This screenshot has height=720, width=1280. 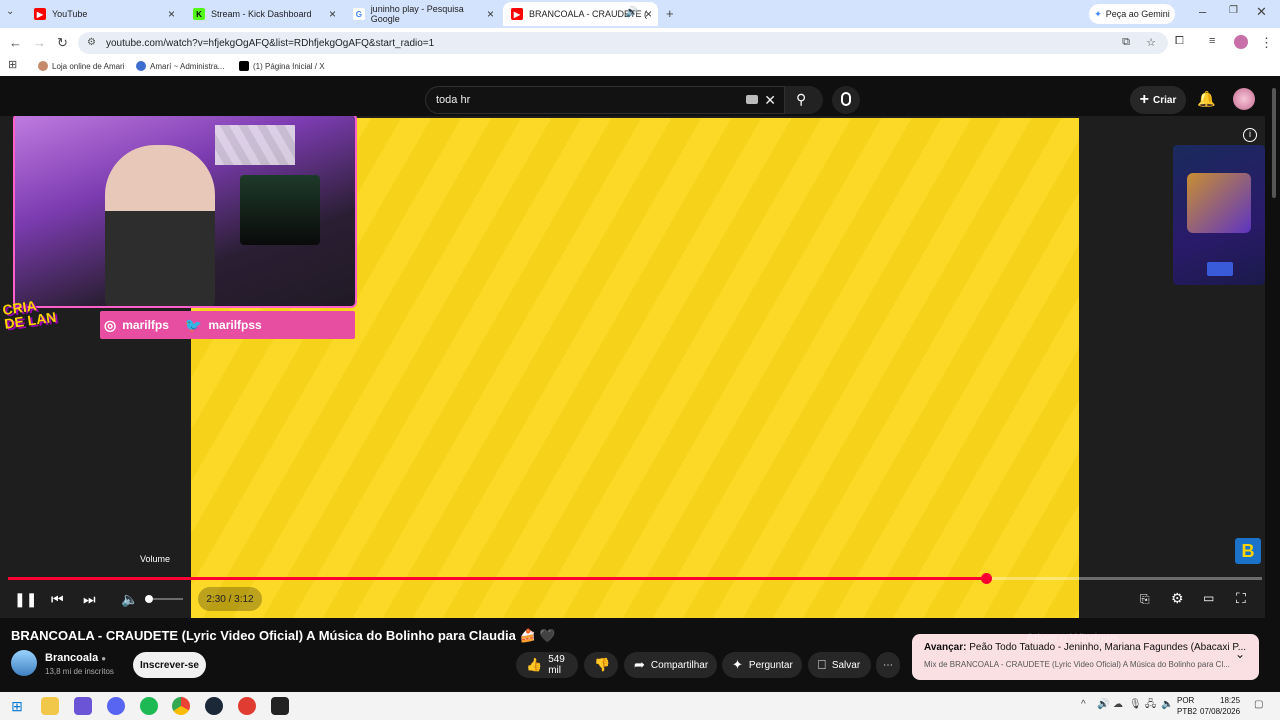 What do you see at coordinates (79, 671) in the screenshot?
I see `subscriber-count: 13,8 mi de inscritos` at bounding box center [79, 671].